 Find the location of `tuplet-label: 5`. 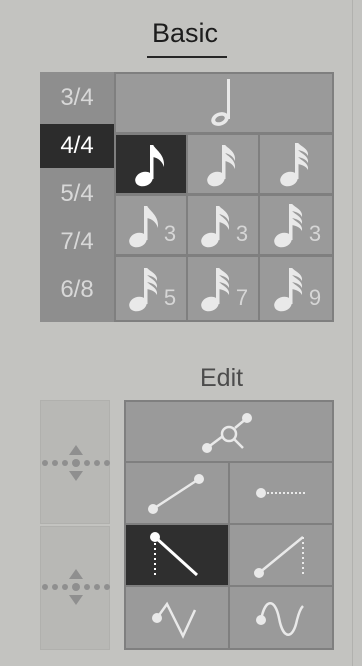

tuplet-label: 5 is located at coordinates (170, 297).